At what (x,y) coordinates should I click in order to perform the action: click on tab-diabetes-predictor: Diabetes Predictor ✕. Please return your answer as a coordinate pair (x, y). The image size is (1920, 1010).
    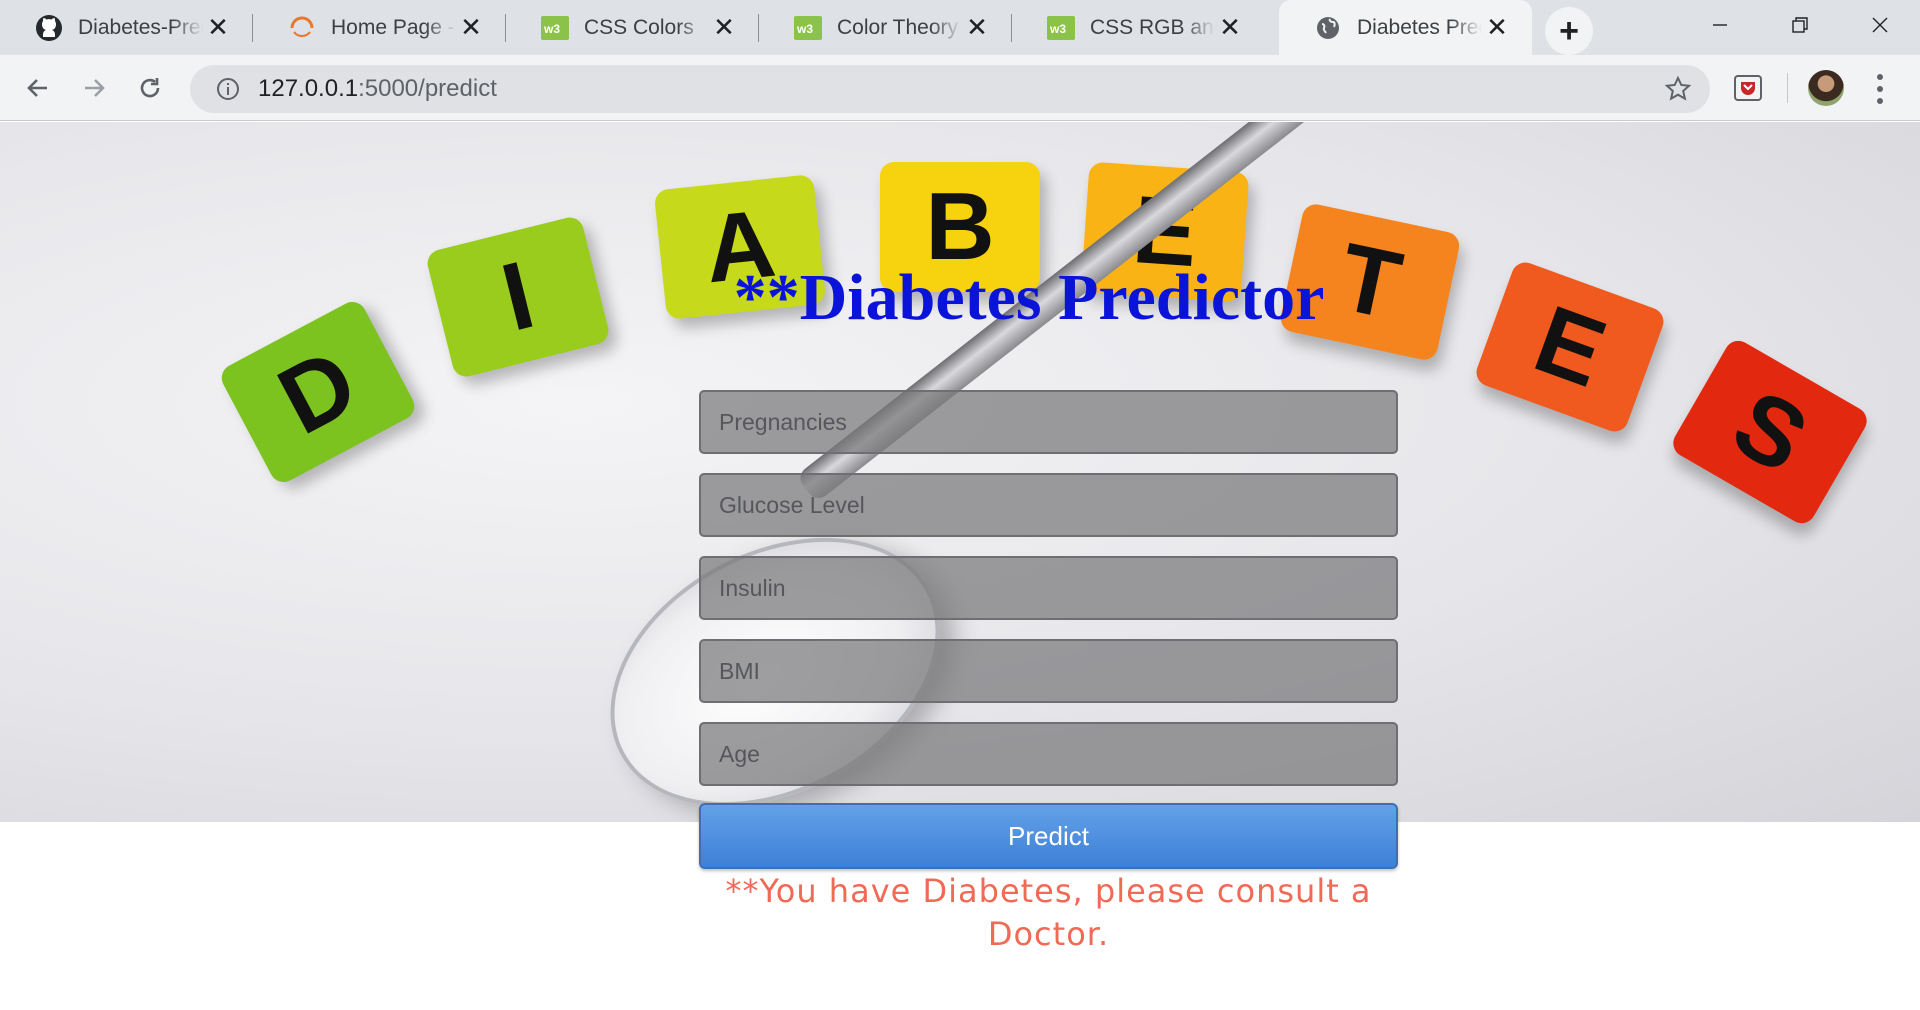
    Looking at the image, I should click on (1405, 27).